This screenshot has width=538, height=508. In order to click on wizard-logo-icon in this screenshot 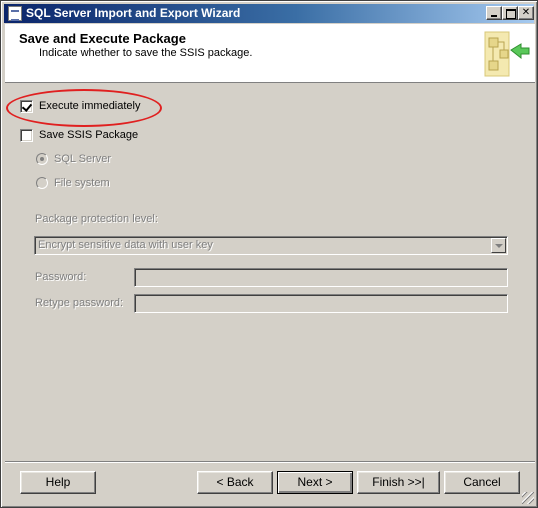, I will do `click(507, 54)`.